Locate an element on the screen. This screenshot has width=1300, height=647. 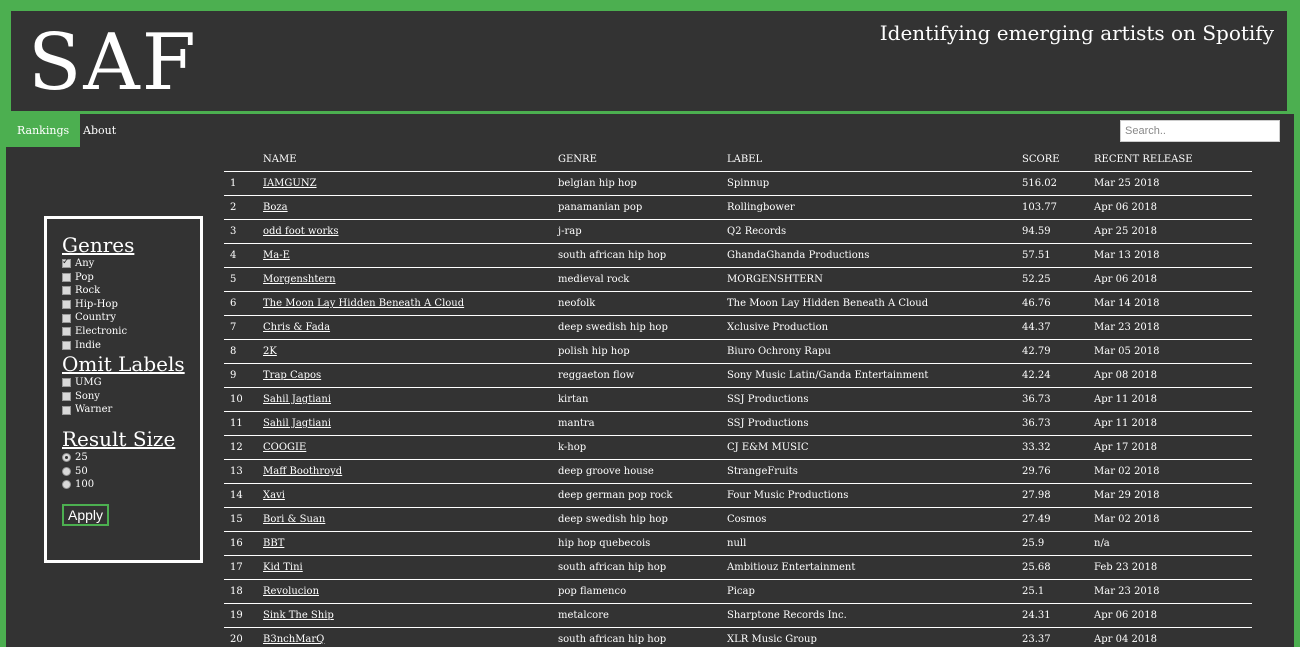
artist-link: B3nchMarQ is located at coordinates (293, 639).